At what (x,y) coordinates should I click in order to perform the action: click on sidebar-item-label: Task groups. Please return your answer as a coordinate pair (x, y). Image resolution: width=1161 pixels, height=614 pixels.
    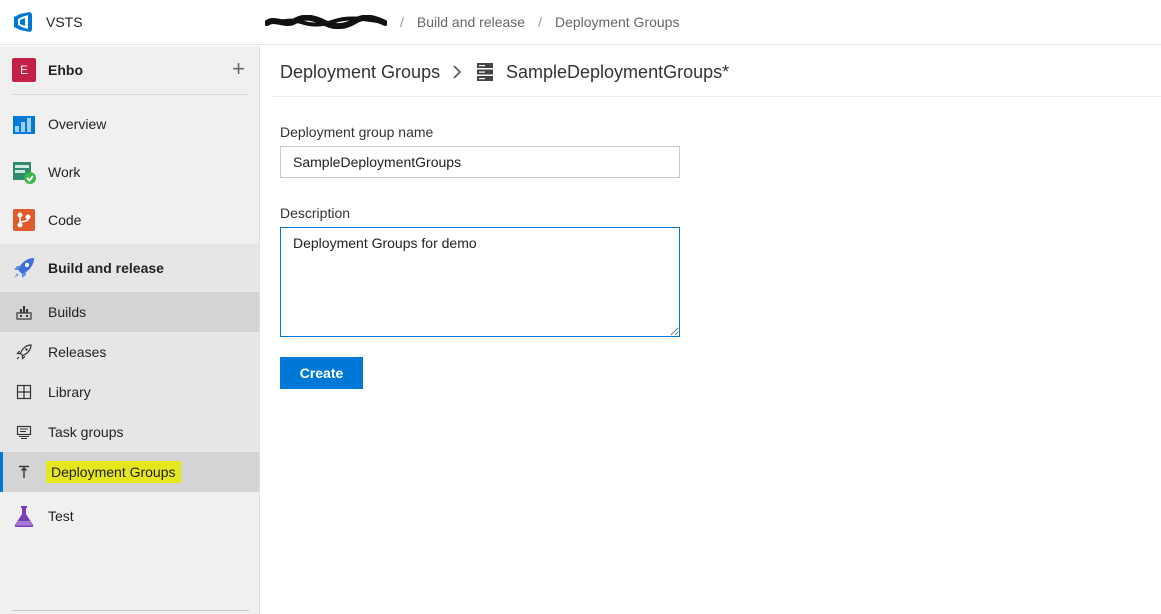
    Looking at the image, I should click on (86, 432).